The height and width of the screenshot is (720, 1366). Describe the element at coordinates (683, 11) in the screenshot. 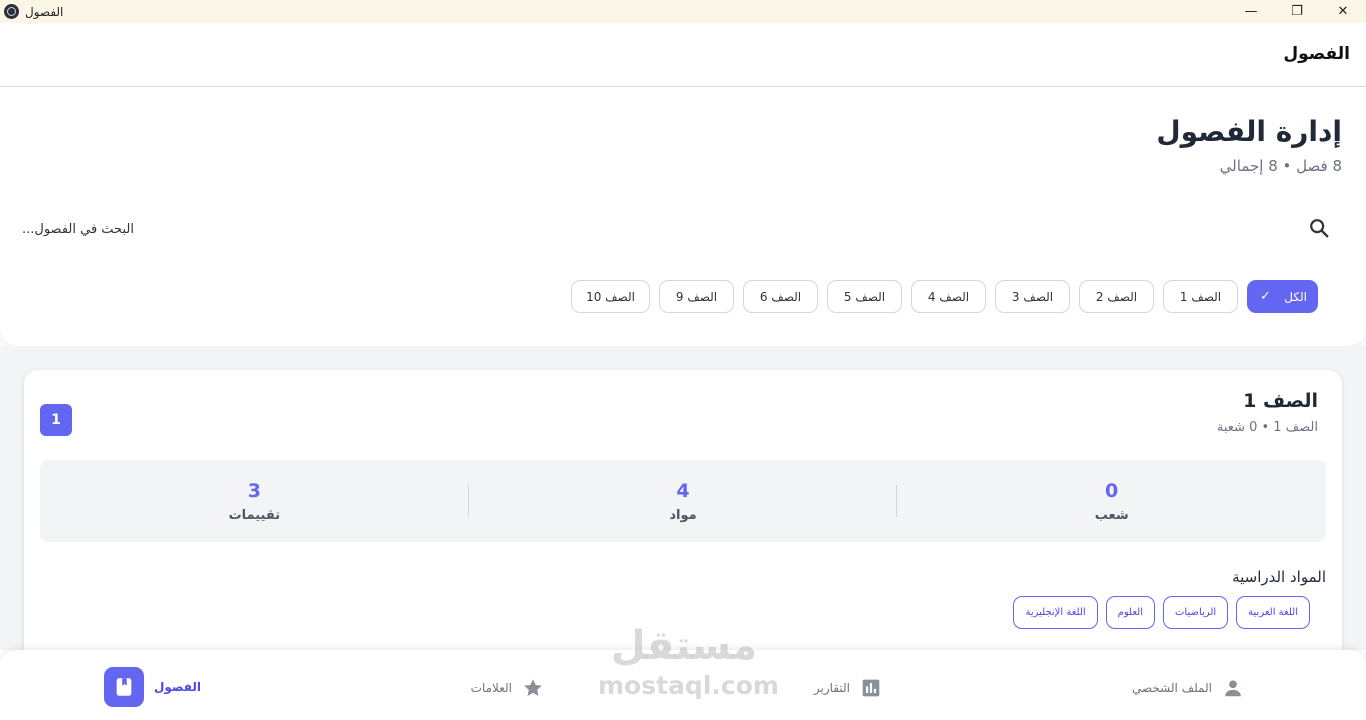

I see `window-titlebar: الفصول — ❐ ✕` at that location.